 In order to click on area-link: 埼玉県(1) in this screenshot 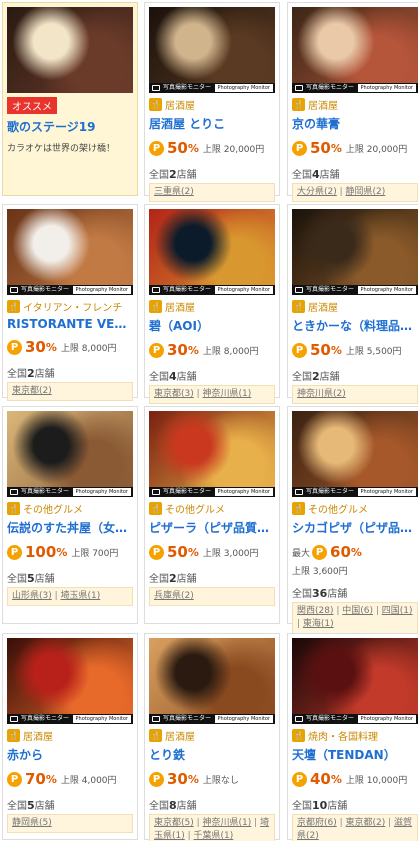, I will do `click(81, 596)`.